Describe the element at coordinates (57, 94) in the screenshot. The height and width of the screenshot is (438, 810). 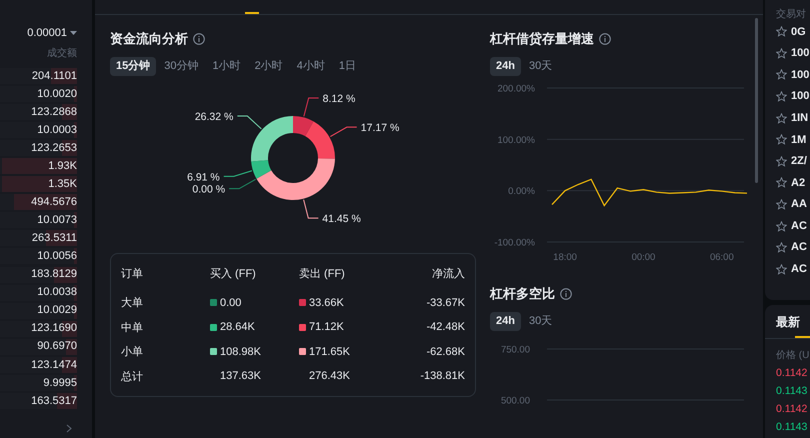
I see `amount-text: 10.0020` at that location.